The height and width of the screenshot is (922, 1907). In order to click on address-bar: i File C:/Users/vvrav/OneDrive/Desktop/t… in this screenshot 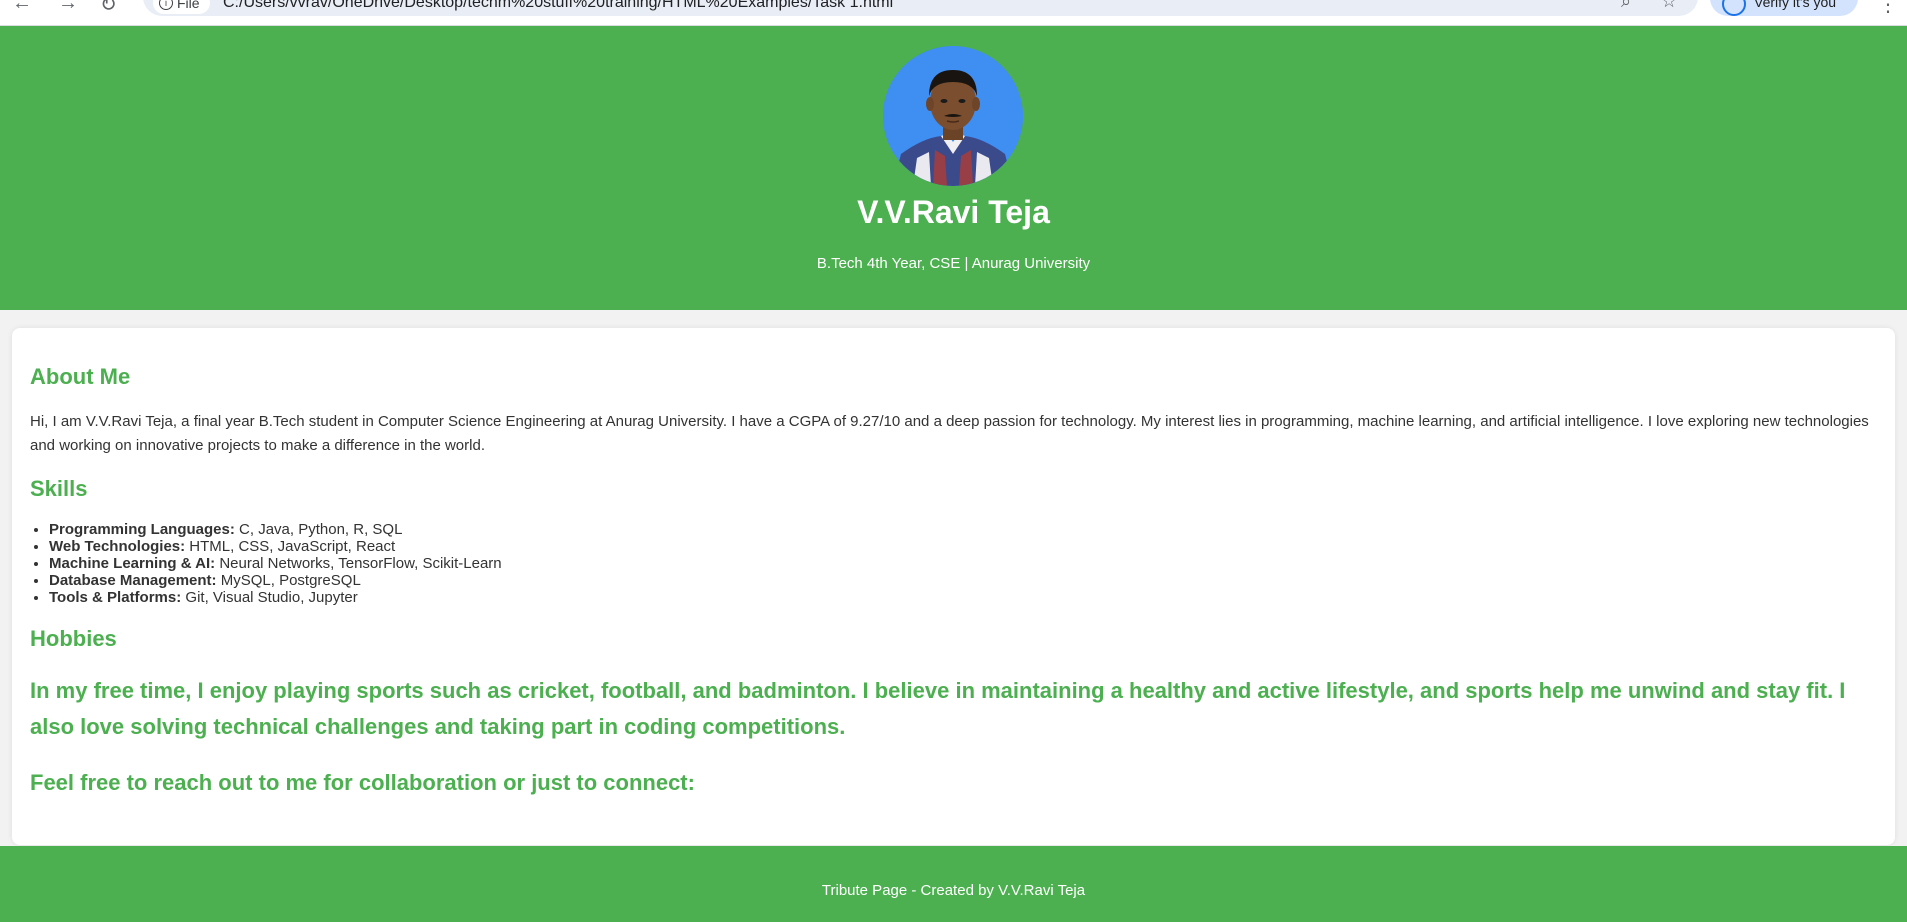, I will do `click(920, 8)`.